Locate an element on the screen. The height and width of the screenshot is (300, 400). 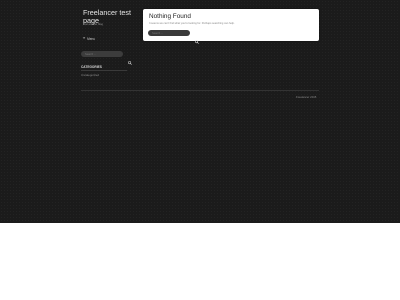
menu-toggle: ≡ Menu is located at coordinates (89, 39).